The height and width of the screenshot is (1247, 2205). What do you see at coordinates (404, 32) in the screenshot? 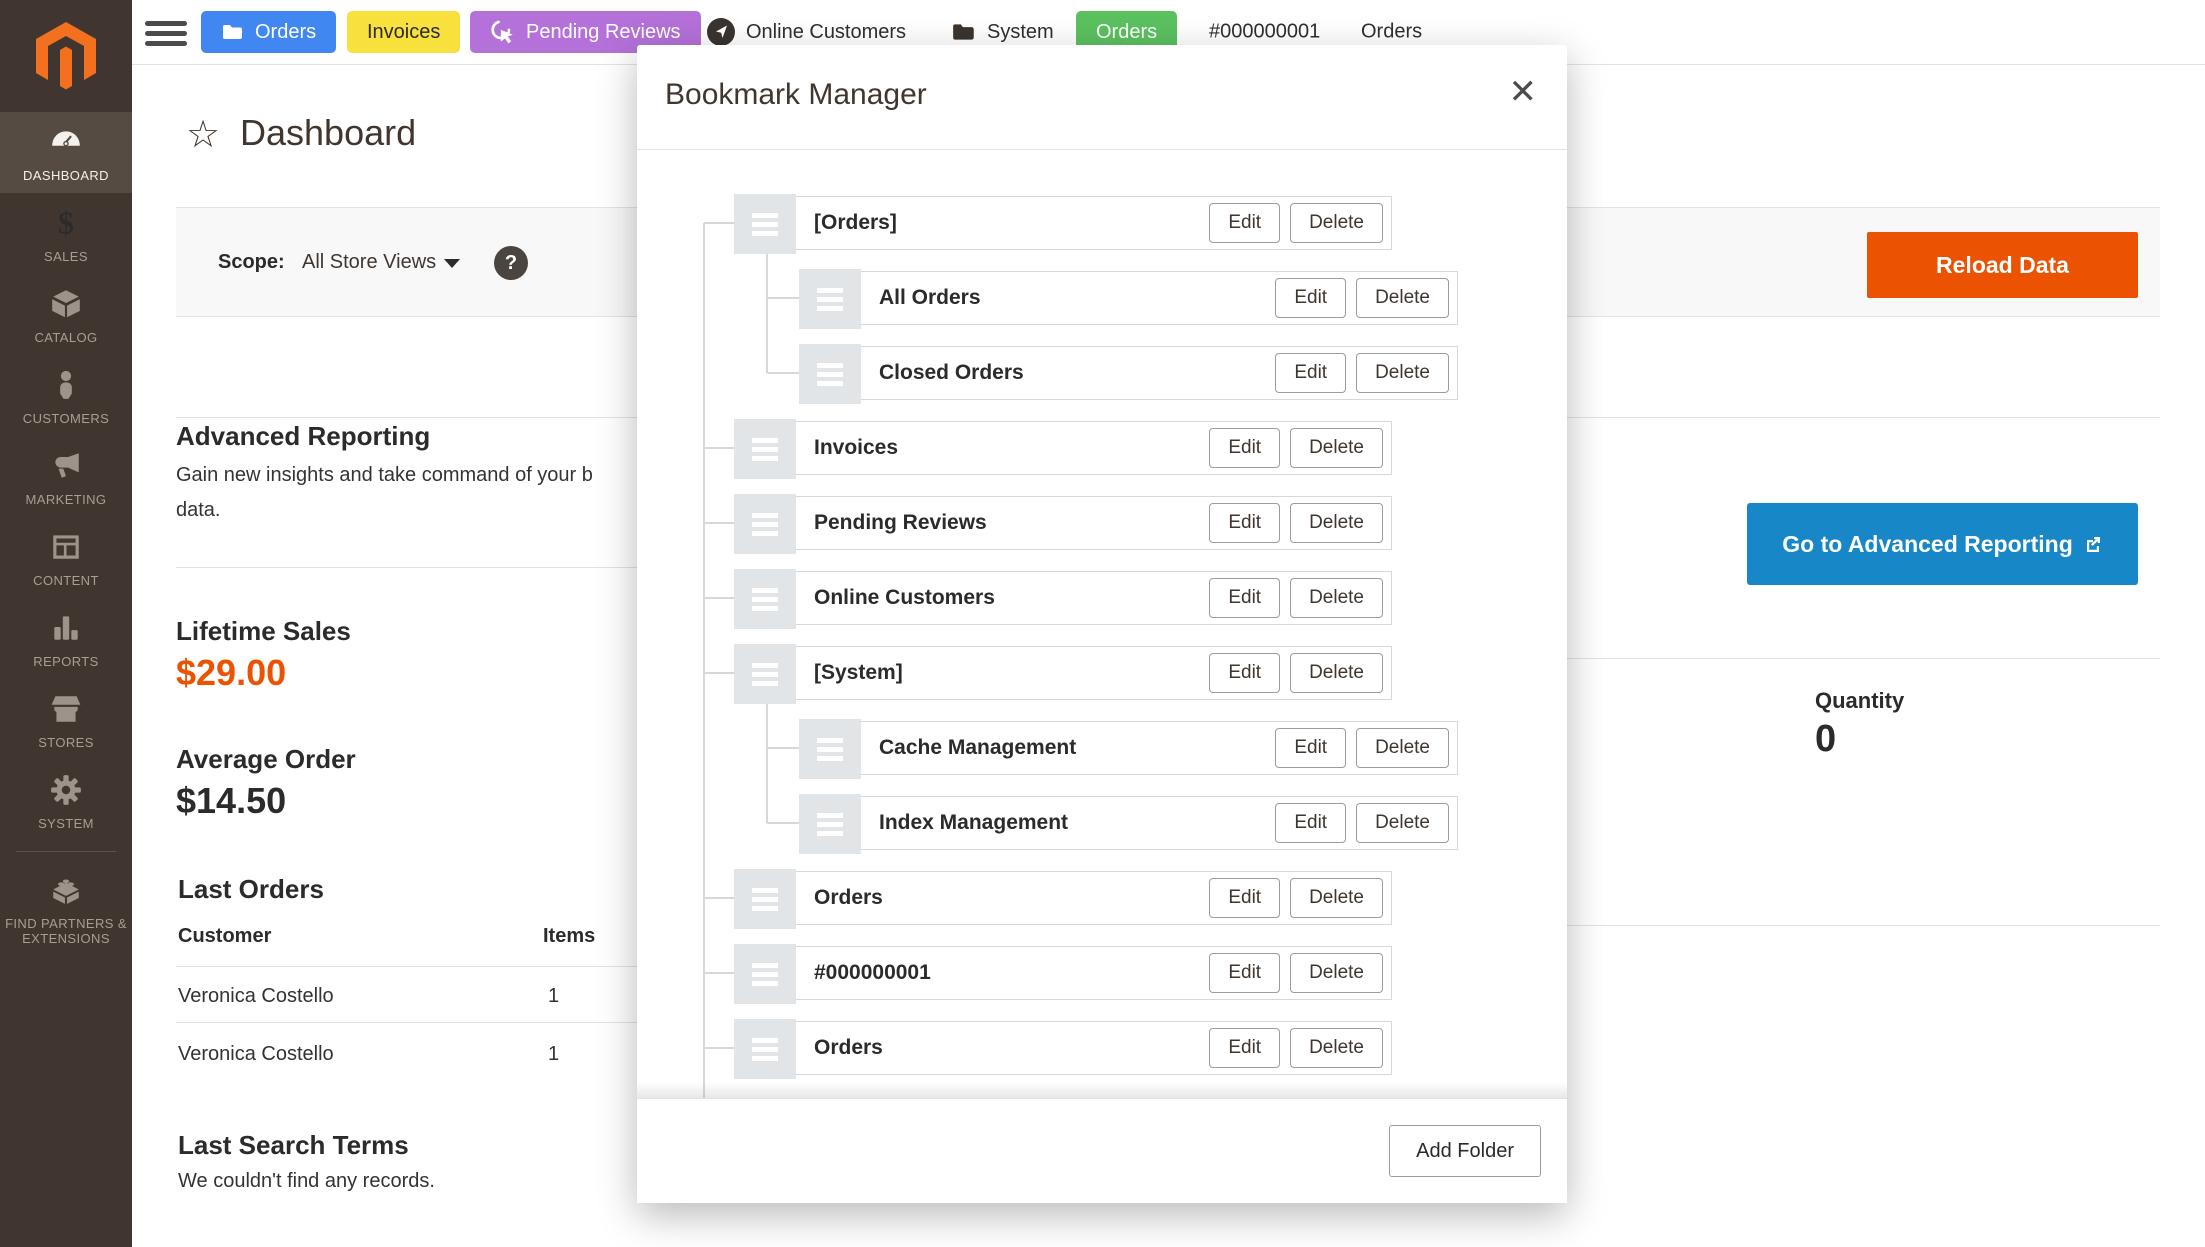
I see `bookmark-chip-invoices: Invoices` at bounding box center [404, 32].